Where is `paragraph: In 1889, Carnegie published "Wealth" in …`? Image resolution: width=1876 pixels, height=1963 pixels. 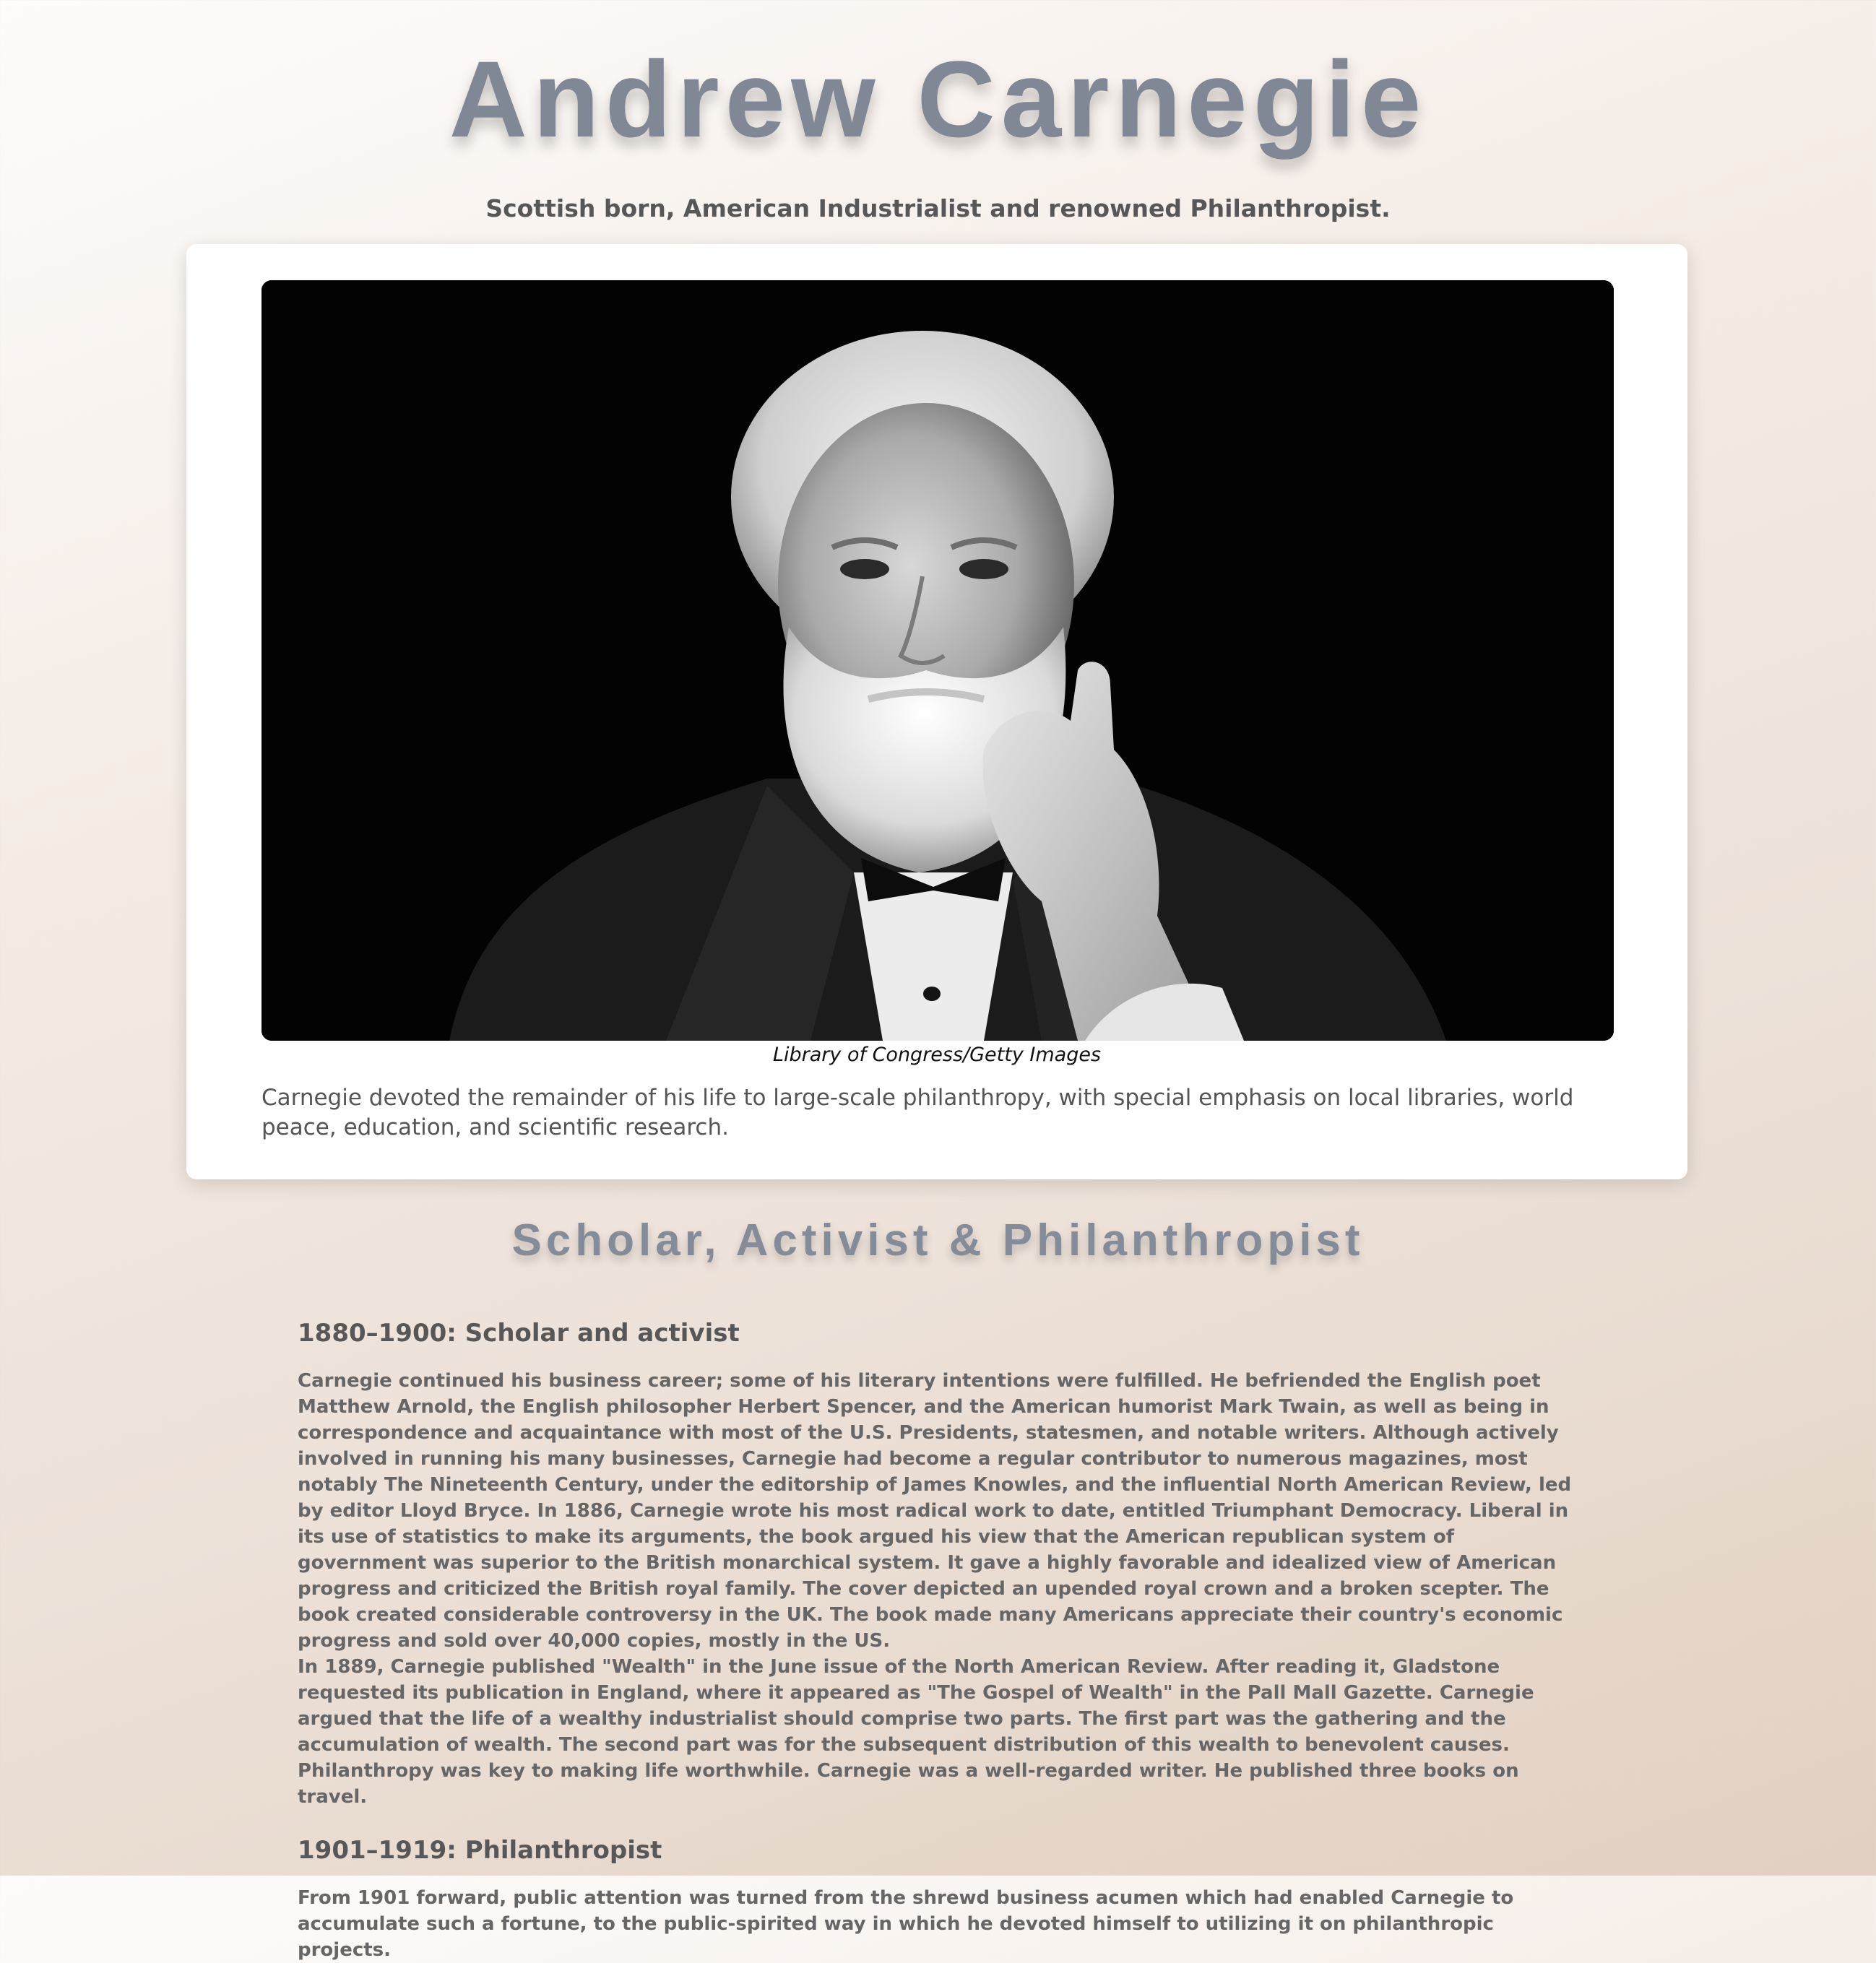
paragraph: In 1889, Carnegie published "Wealth" in … is located at coordinates (916, 1732).